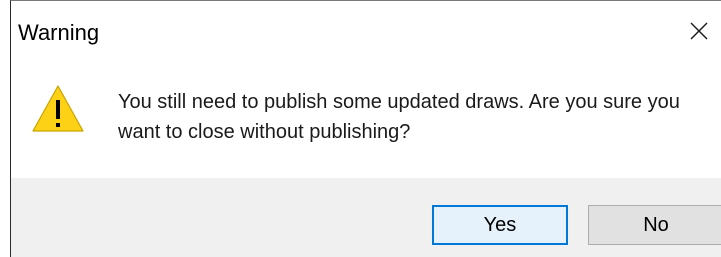 The width and height of the screenshot is (721, 257). Describe the element at coordinates (59, 32) in the screenshot. I see `dialog-title: Warning` at that location.